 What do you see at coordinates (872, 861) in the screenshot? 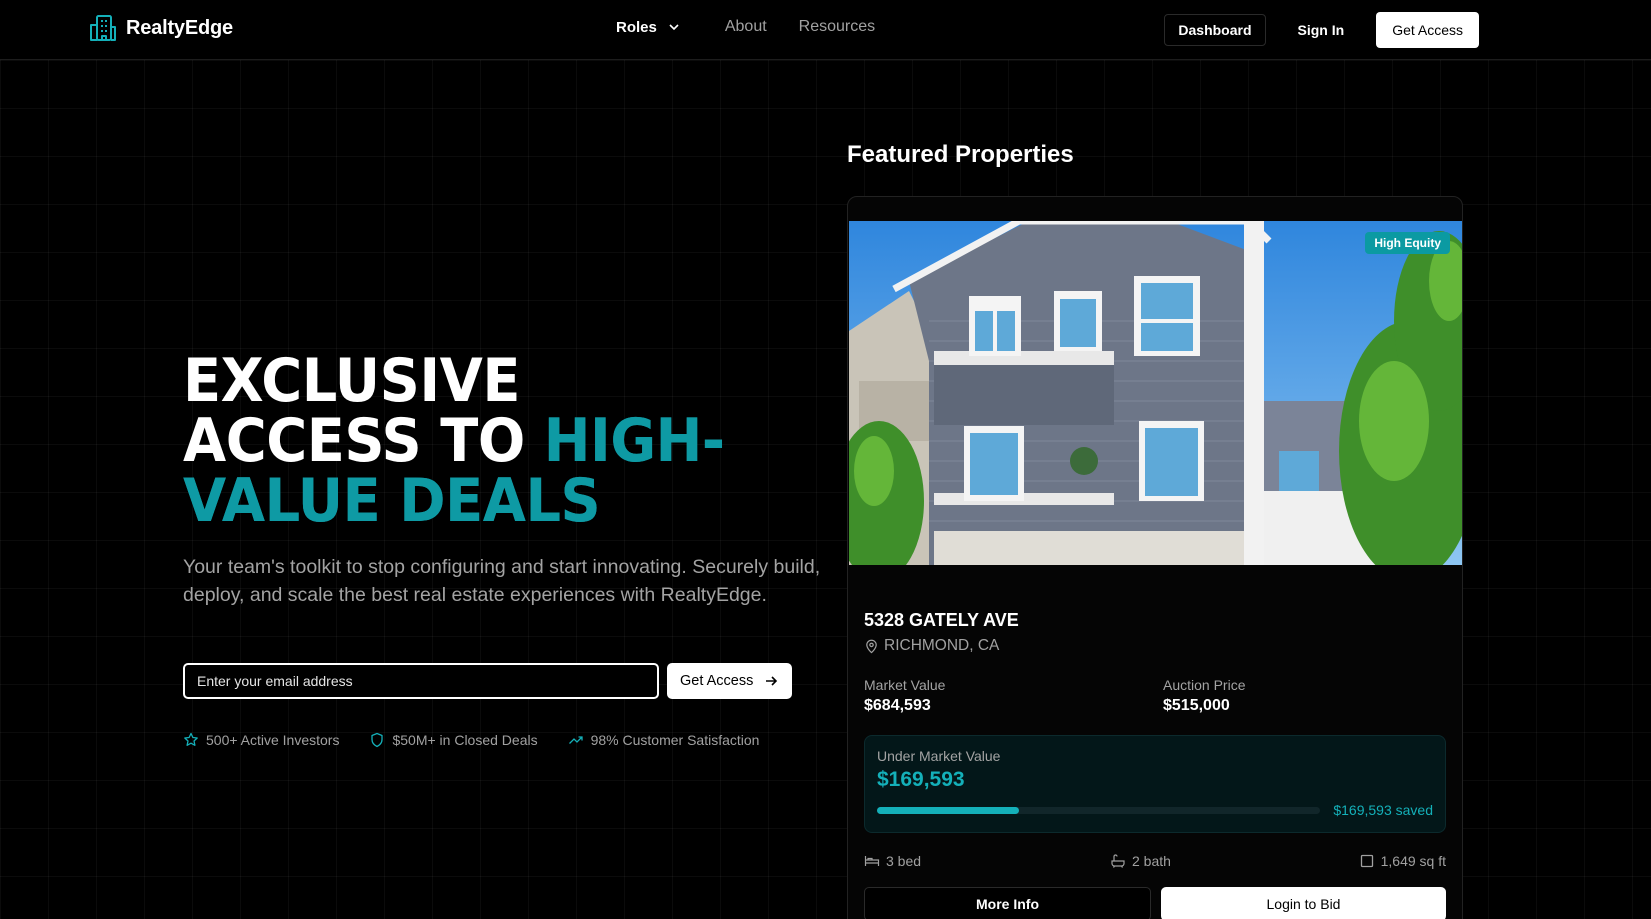
I see `bed-icon` at bounding box center [872, 861].